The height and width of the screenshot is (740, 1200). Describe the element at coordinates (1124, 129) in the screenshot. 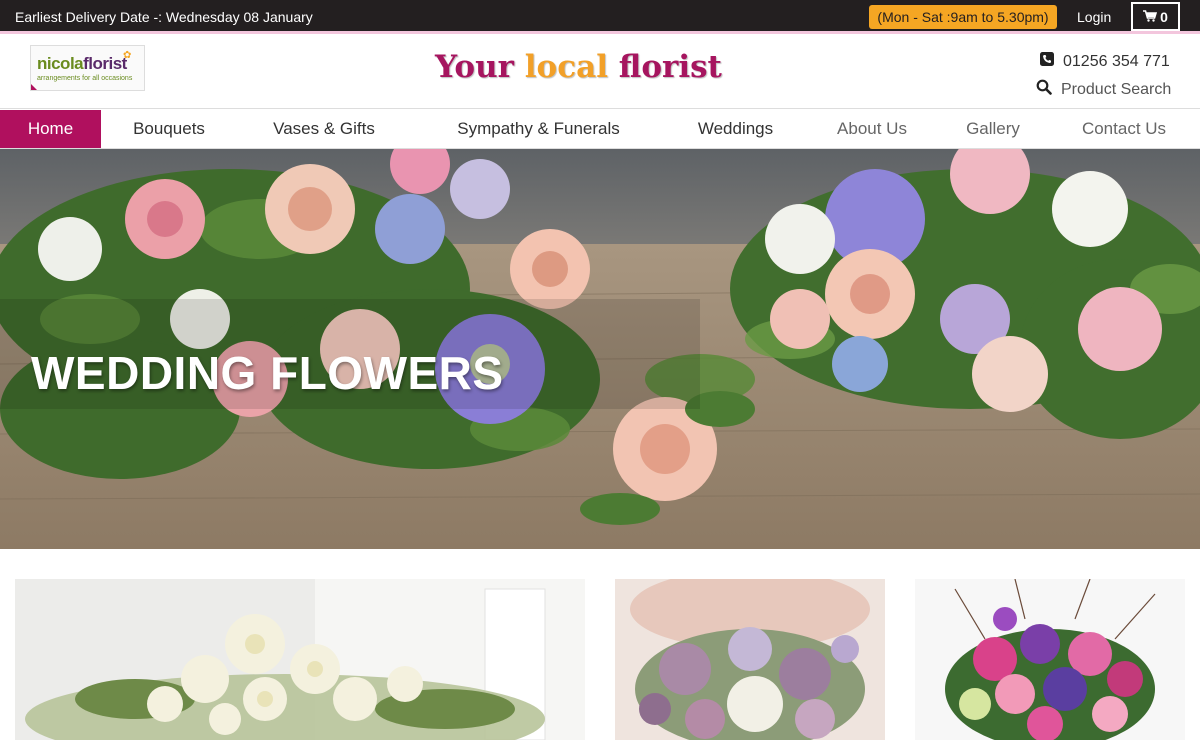

I see `nav-item-contact-us: Contact Us` at that location.